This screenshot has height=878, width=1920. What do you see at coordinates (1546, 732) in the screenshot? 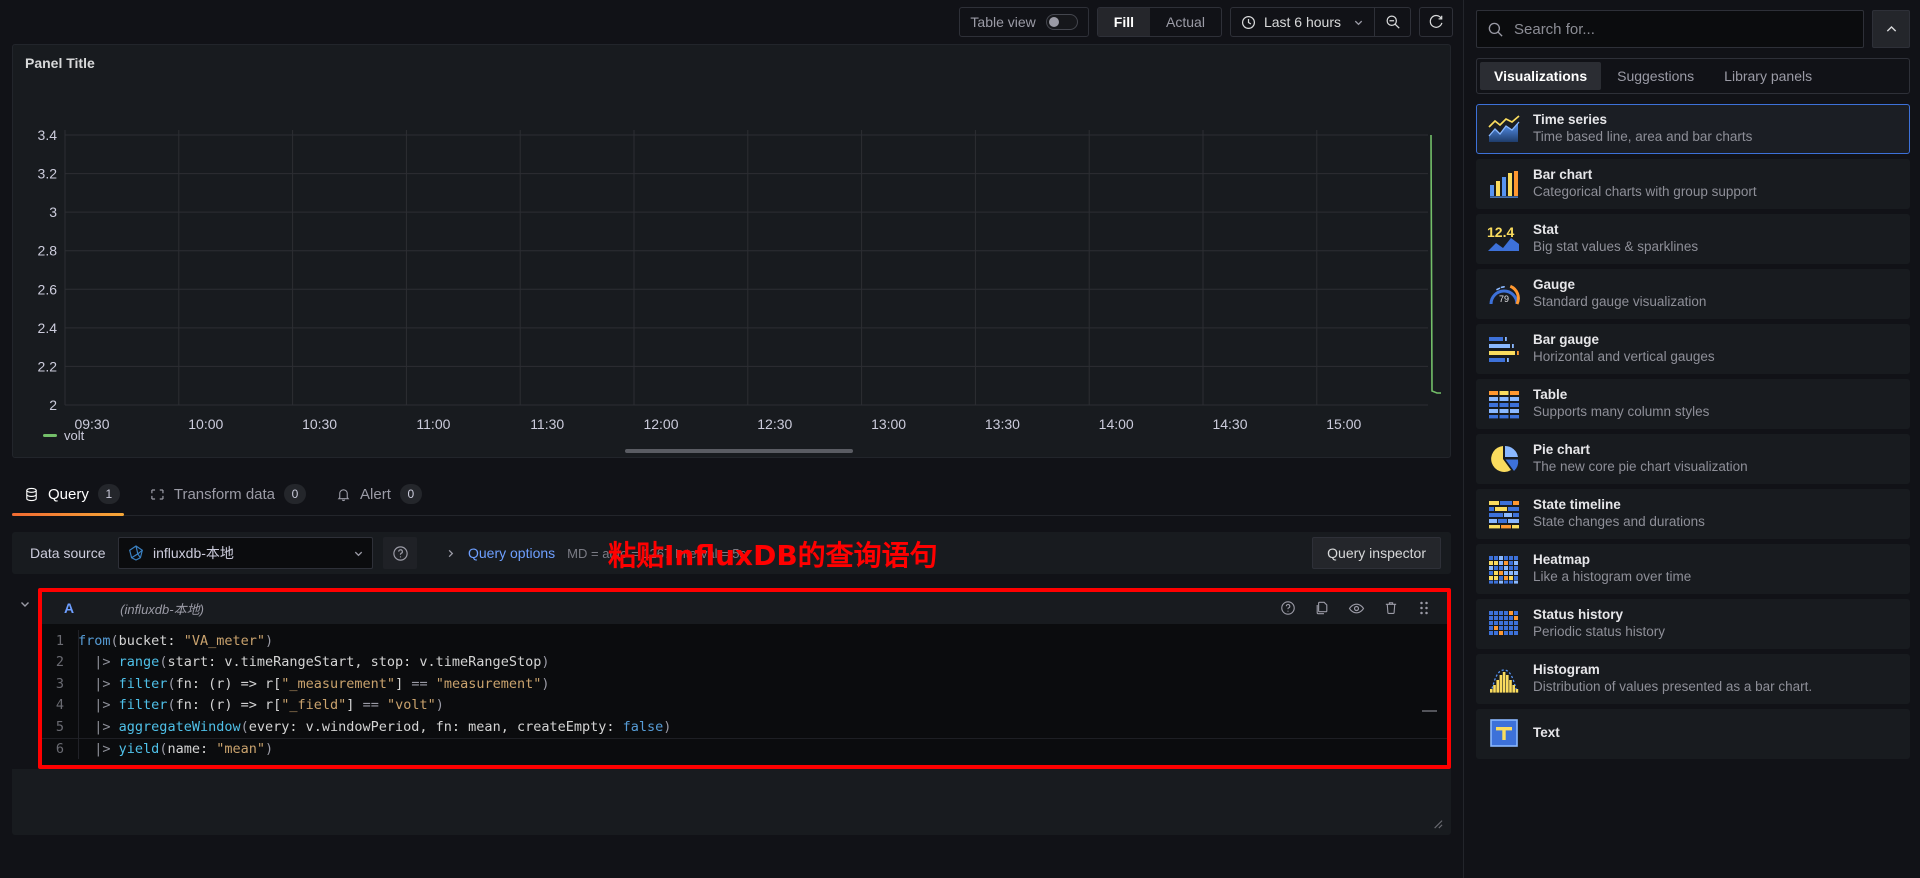
I see `viz-item-name: Text` at bounding box center [1546, 732].